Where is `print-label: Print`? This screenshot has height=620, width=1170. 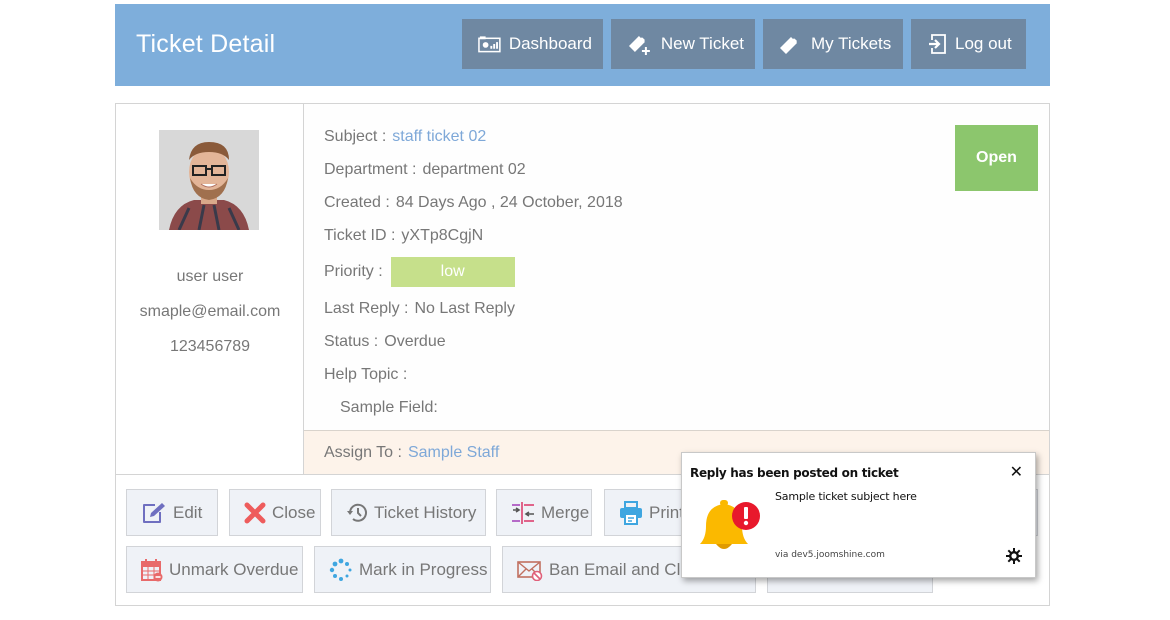 print-label: Print is located at coordinates (666, 512).